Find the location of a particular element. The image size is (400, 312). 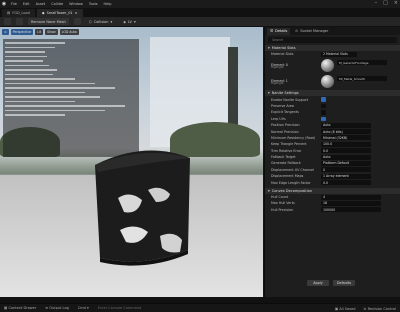

setting-value: 1 Array element is located at coordinates (346, 176).